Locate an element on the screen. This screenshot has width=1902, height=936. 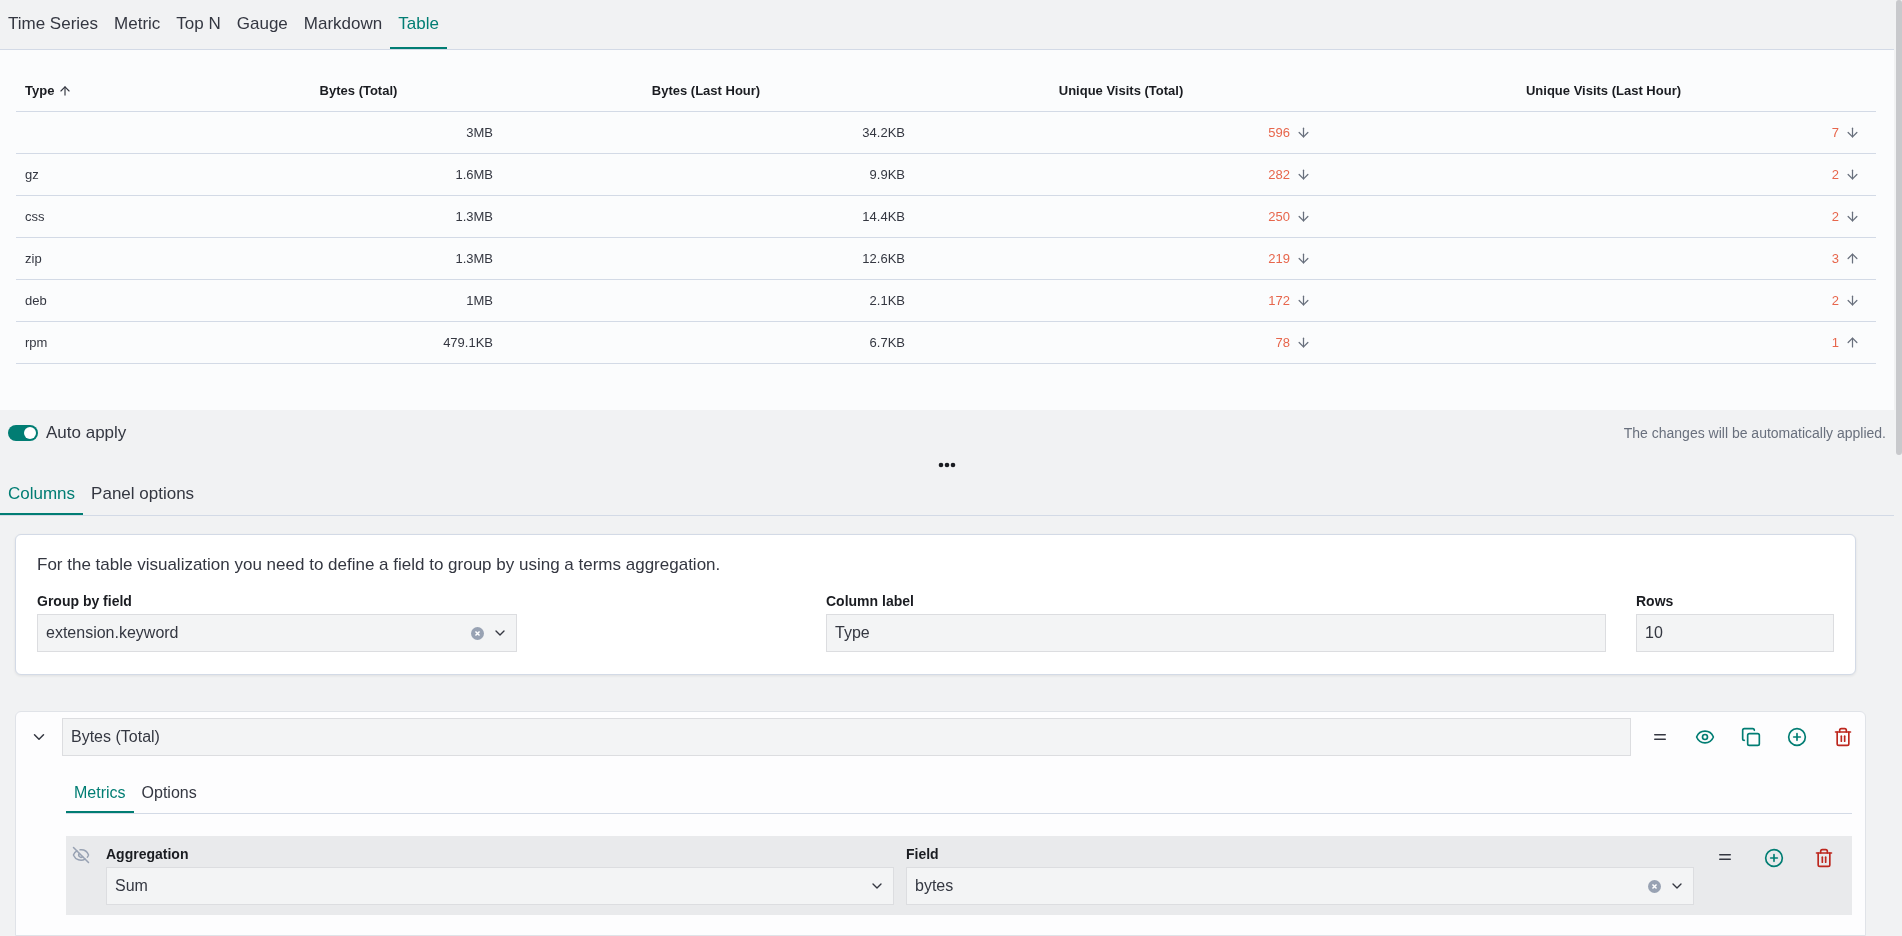
table-cell: 1MB is located at coordinates (479, 300).